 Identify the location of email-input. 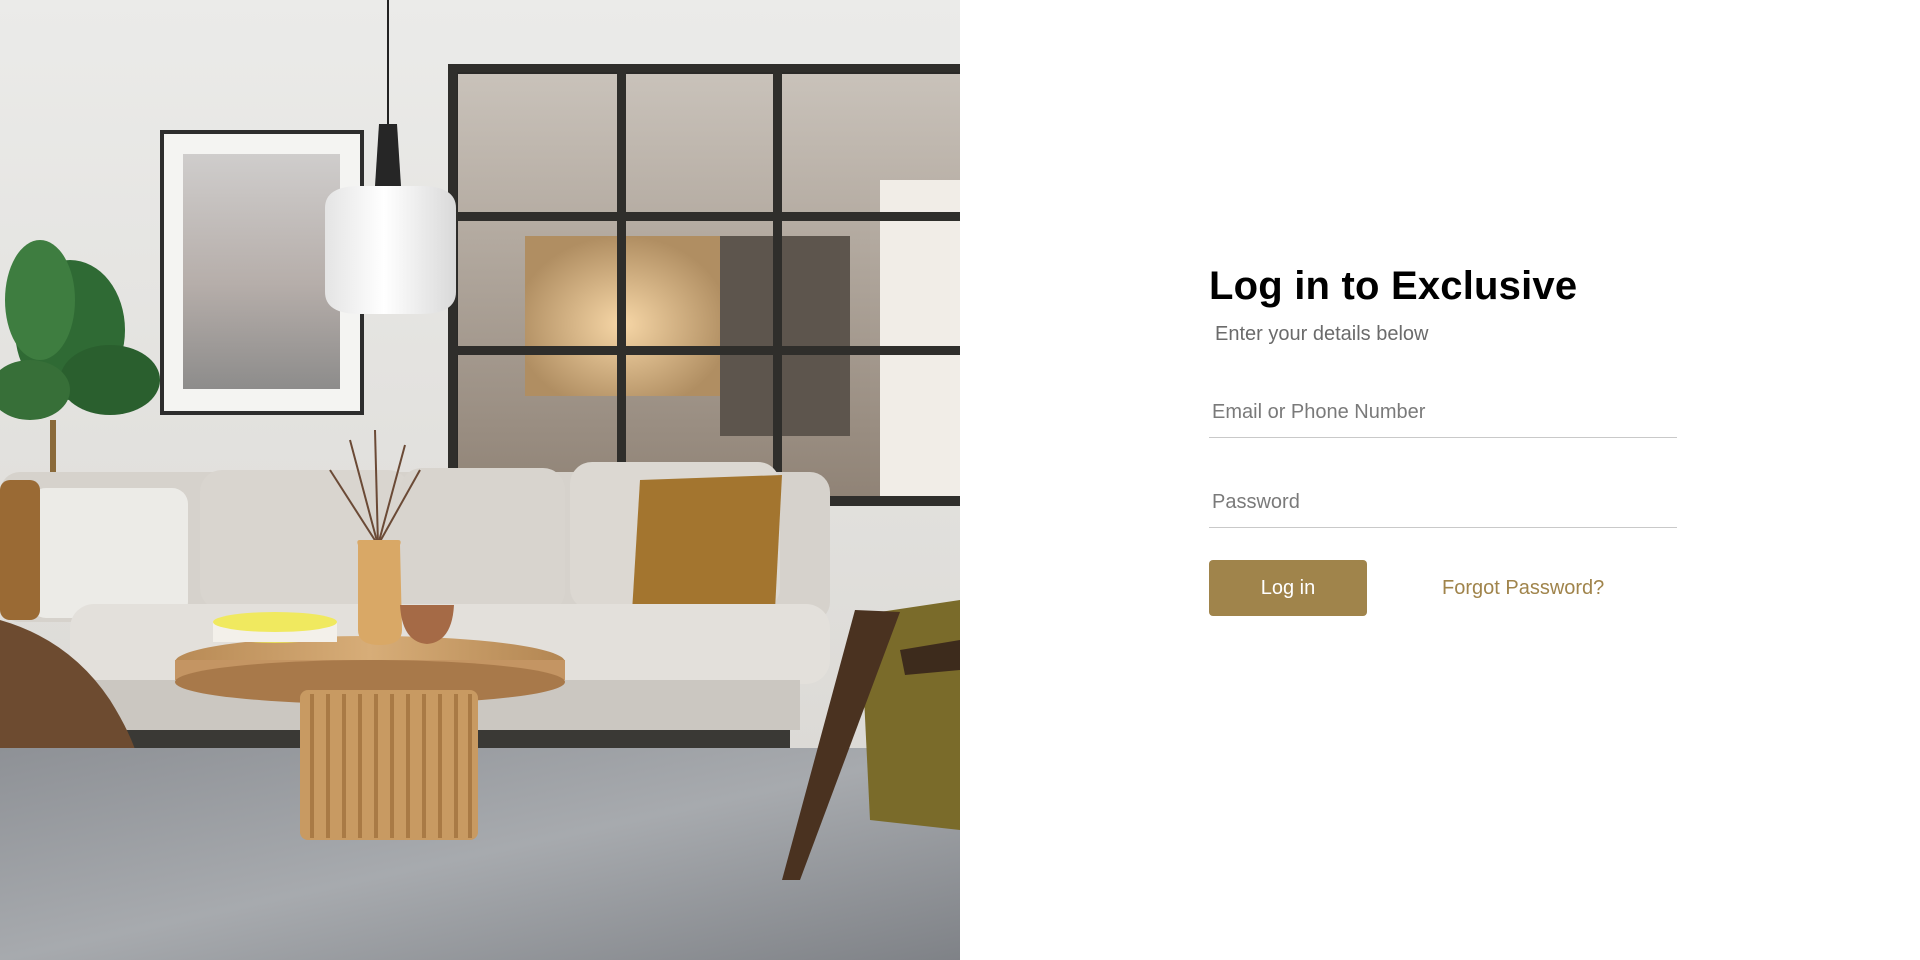
(1443, 412).